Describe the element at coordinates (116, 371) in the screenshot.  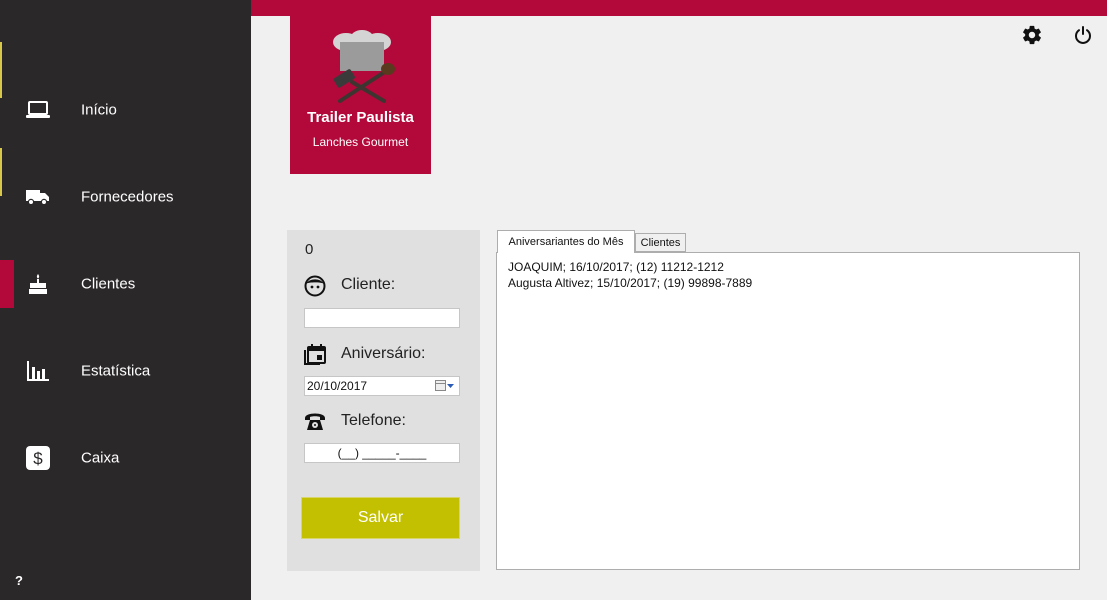
I see `sidebar-item-label: Estatística` at that location.